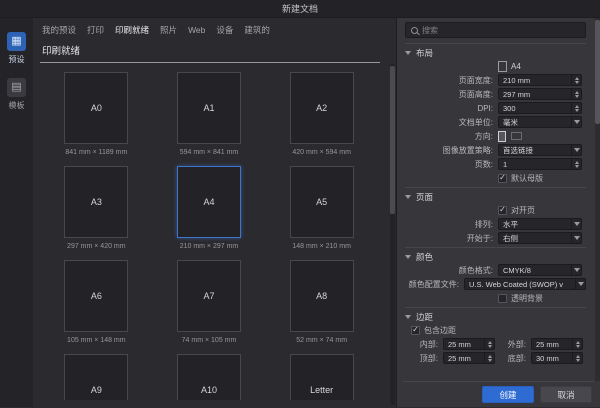  Describe the element at coordinates (498, 53) in the screenshot. I see `section-header-layout: 布局` at that location.